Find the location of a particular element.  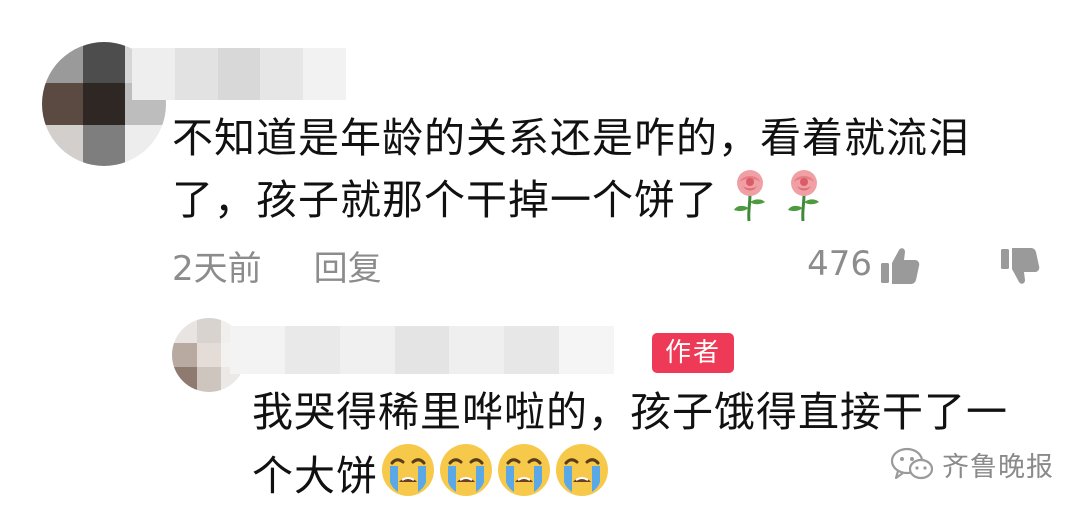

like-count: 476 is located at coordinates (839, 264).